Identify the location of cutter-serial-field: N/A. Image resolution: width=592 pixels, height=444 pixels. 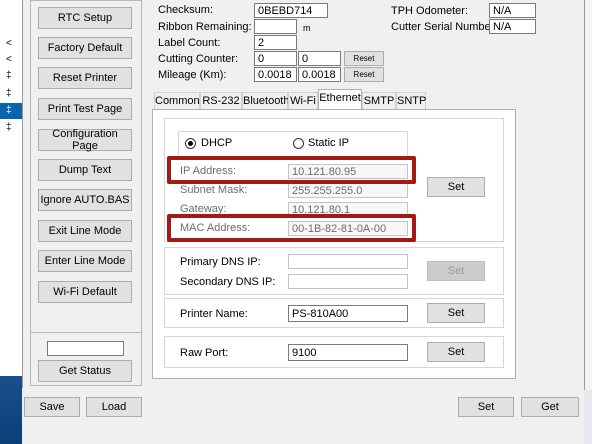
(512, 26).